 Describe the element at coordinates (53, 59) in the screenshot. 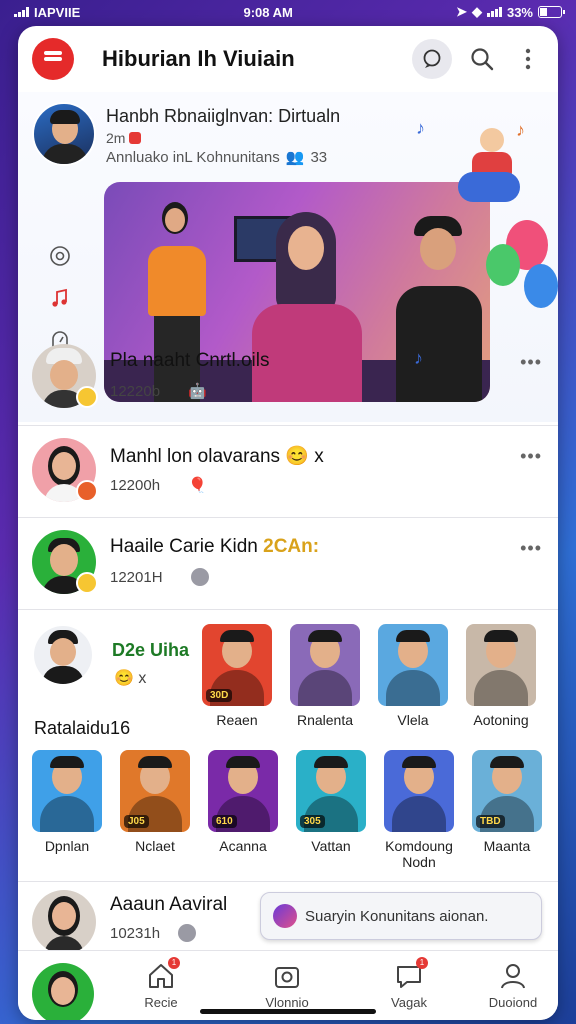

I see `app-logo` at that location.